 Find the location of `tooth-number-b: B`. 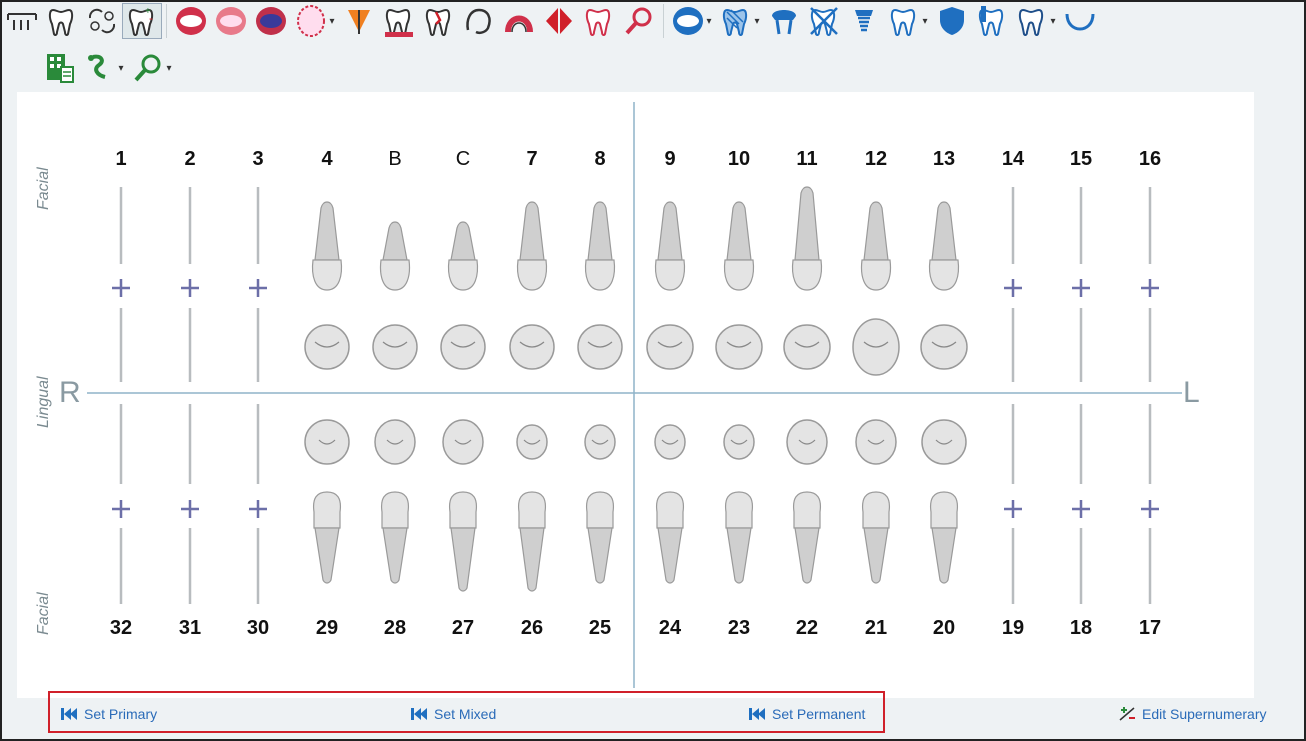

tooth-number-b: B is located at coordinates (395, 159).